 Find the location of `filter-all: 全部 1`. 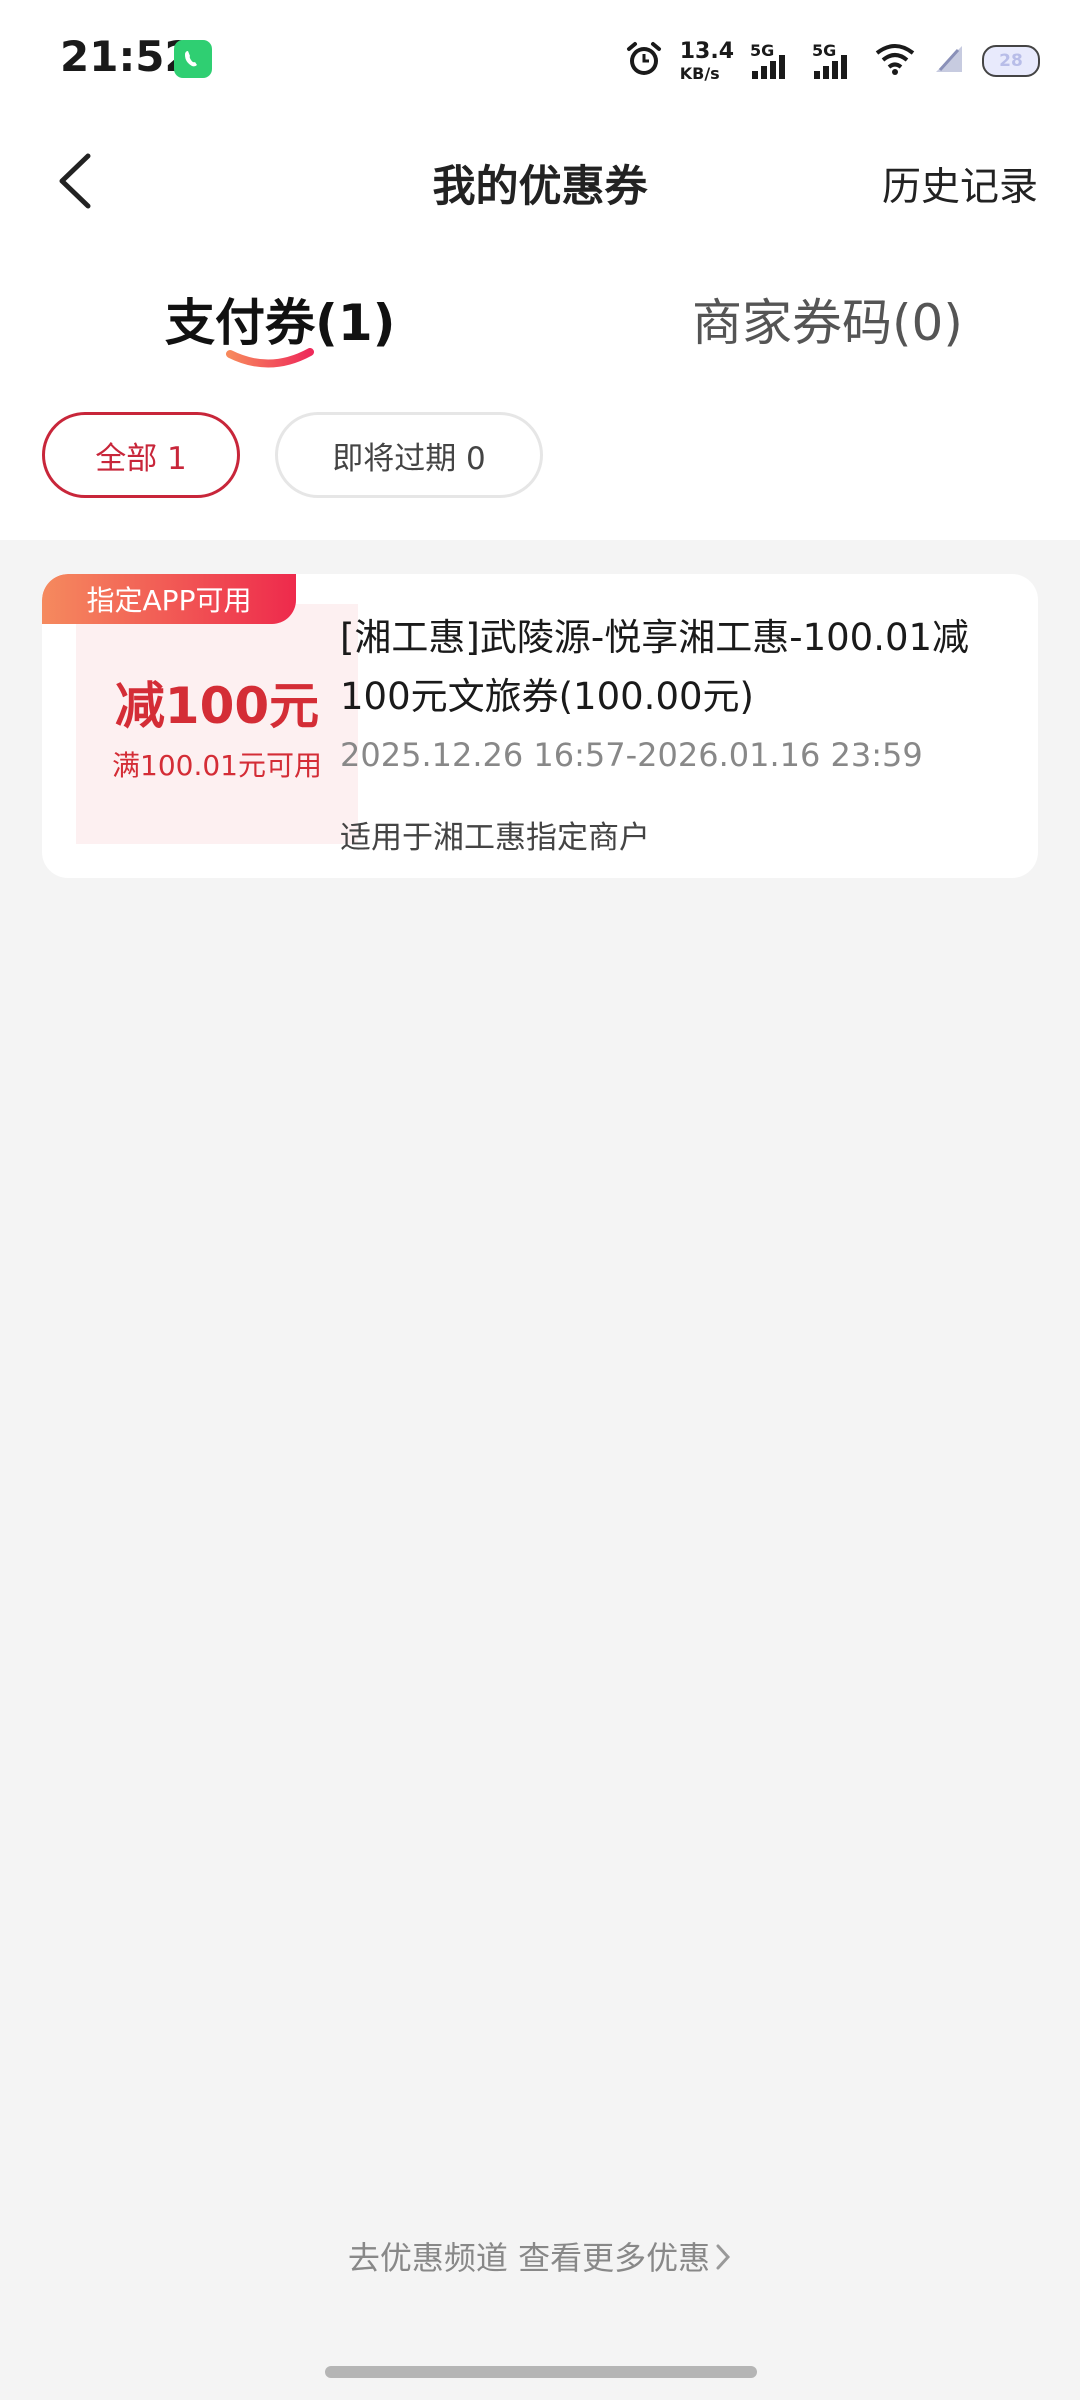

filter-all: 全部 1 is located at coordinates (141, 455).